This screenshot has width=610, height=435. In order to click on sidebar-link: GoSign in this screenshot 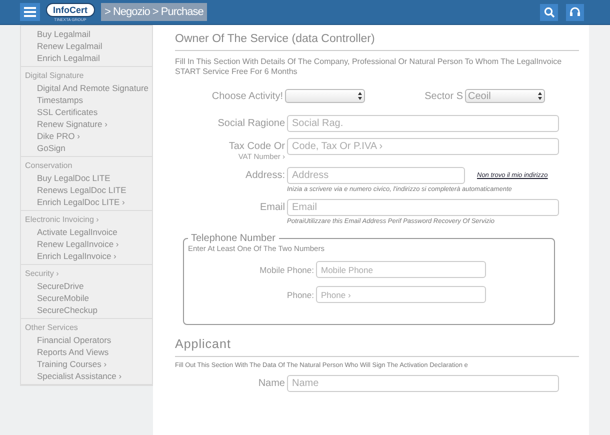, I will do `click(88, 148)`.